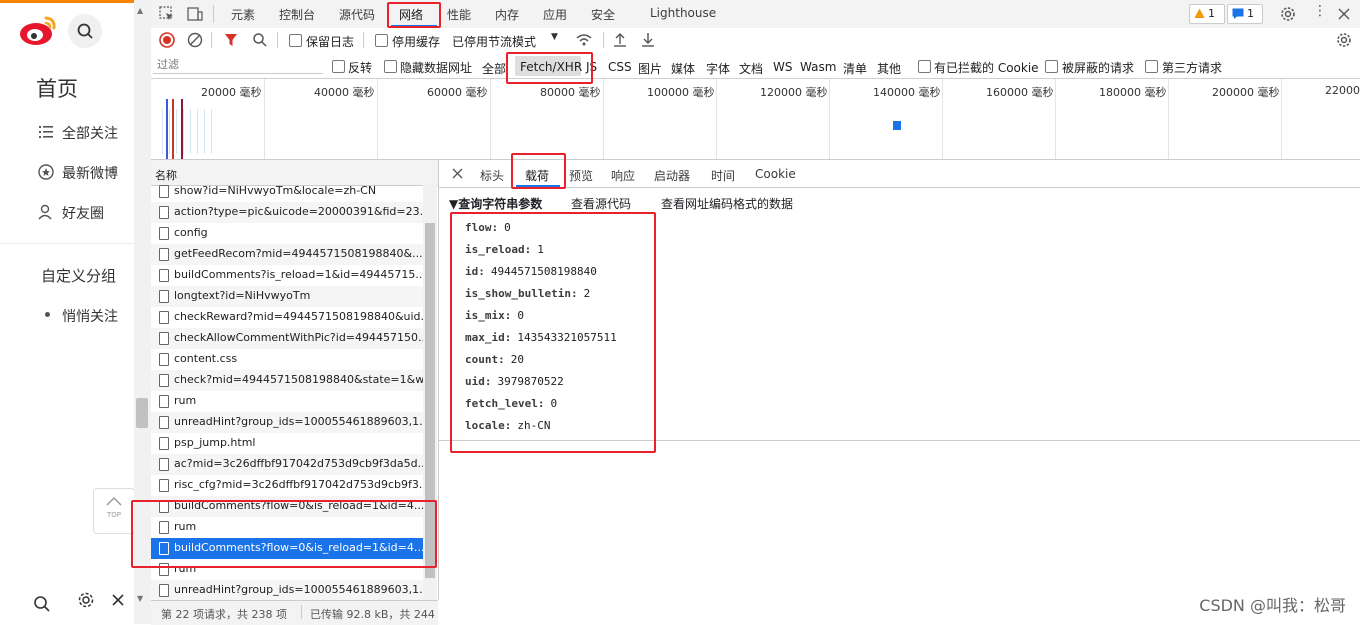 The height and width of the screenshot is (625, 1360). Describe the element at coordinates (142, 413) in the screenshot. I see `scrollbar-thumb` at that location.